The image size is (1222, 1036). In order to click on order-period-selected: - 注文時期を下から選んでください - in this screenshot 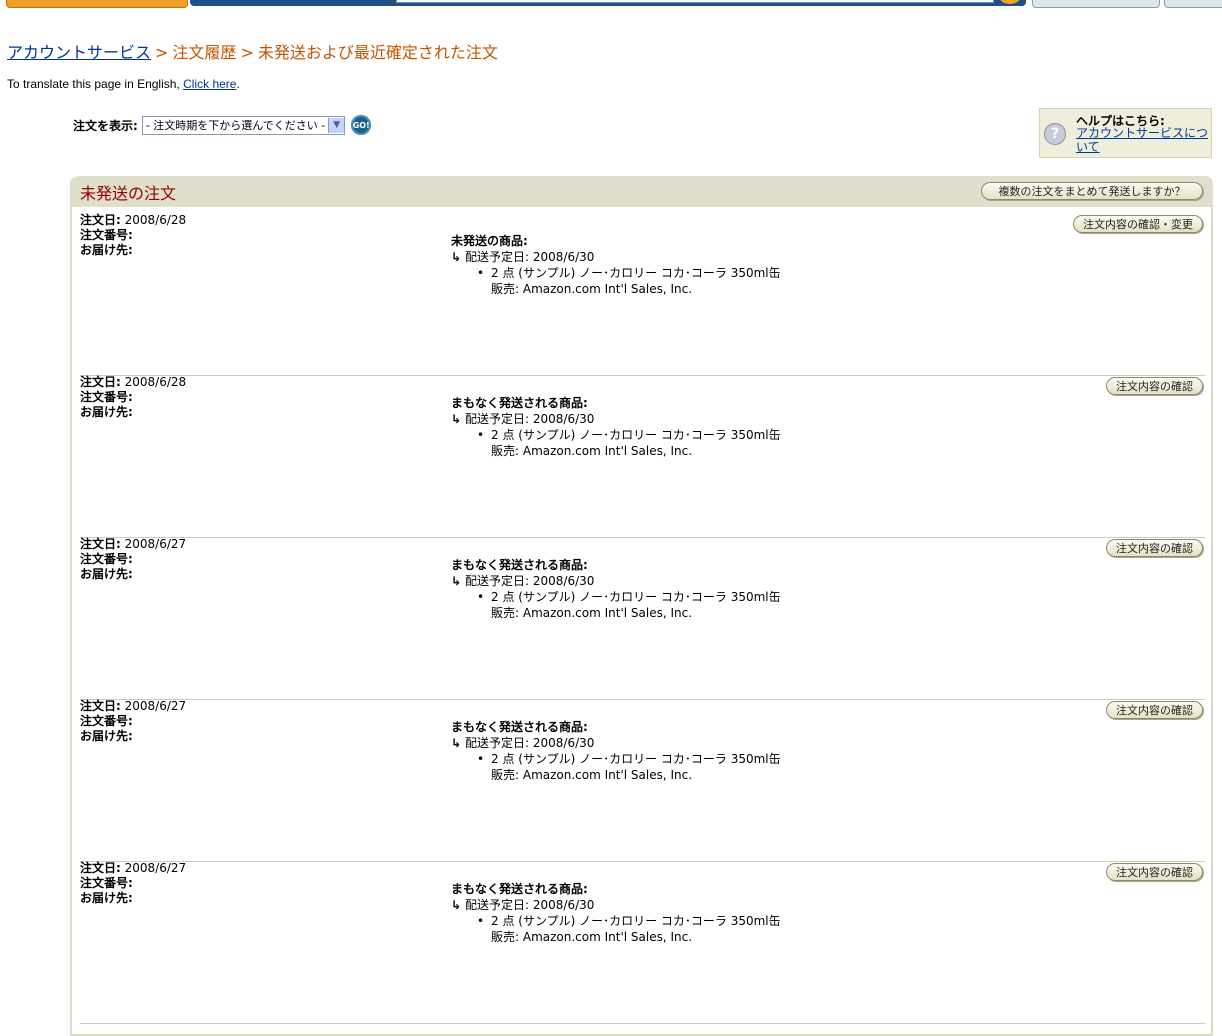, I will do `click(235, 125)`.